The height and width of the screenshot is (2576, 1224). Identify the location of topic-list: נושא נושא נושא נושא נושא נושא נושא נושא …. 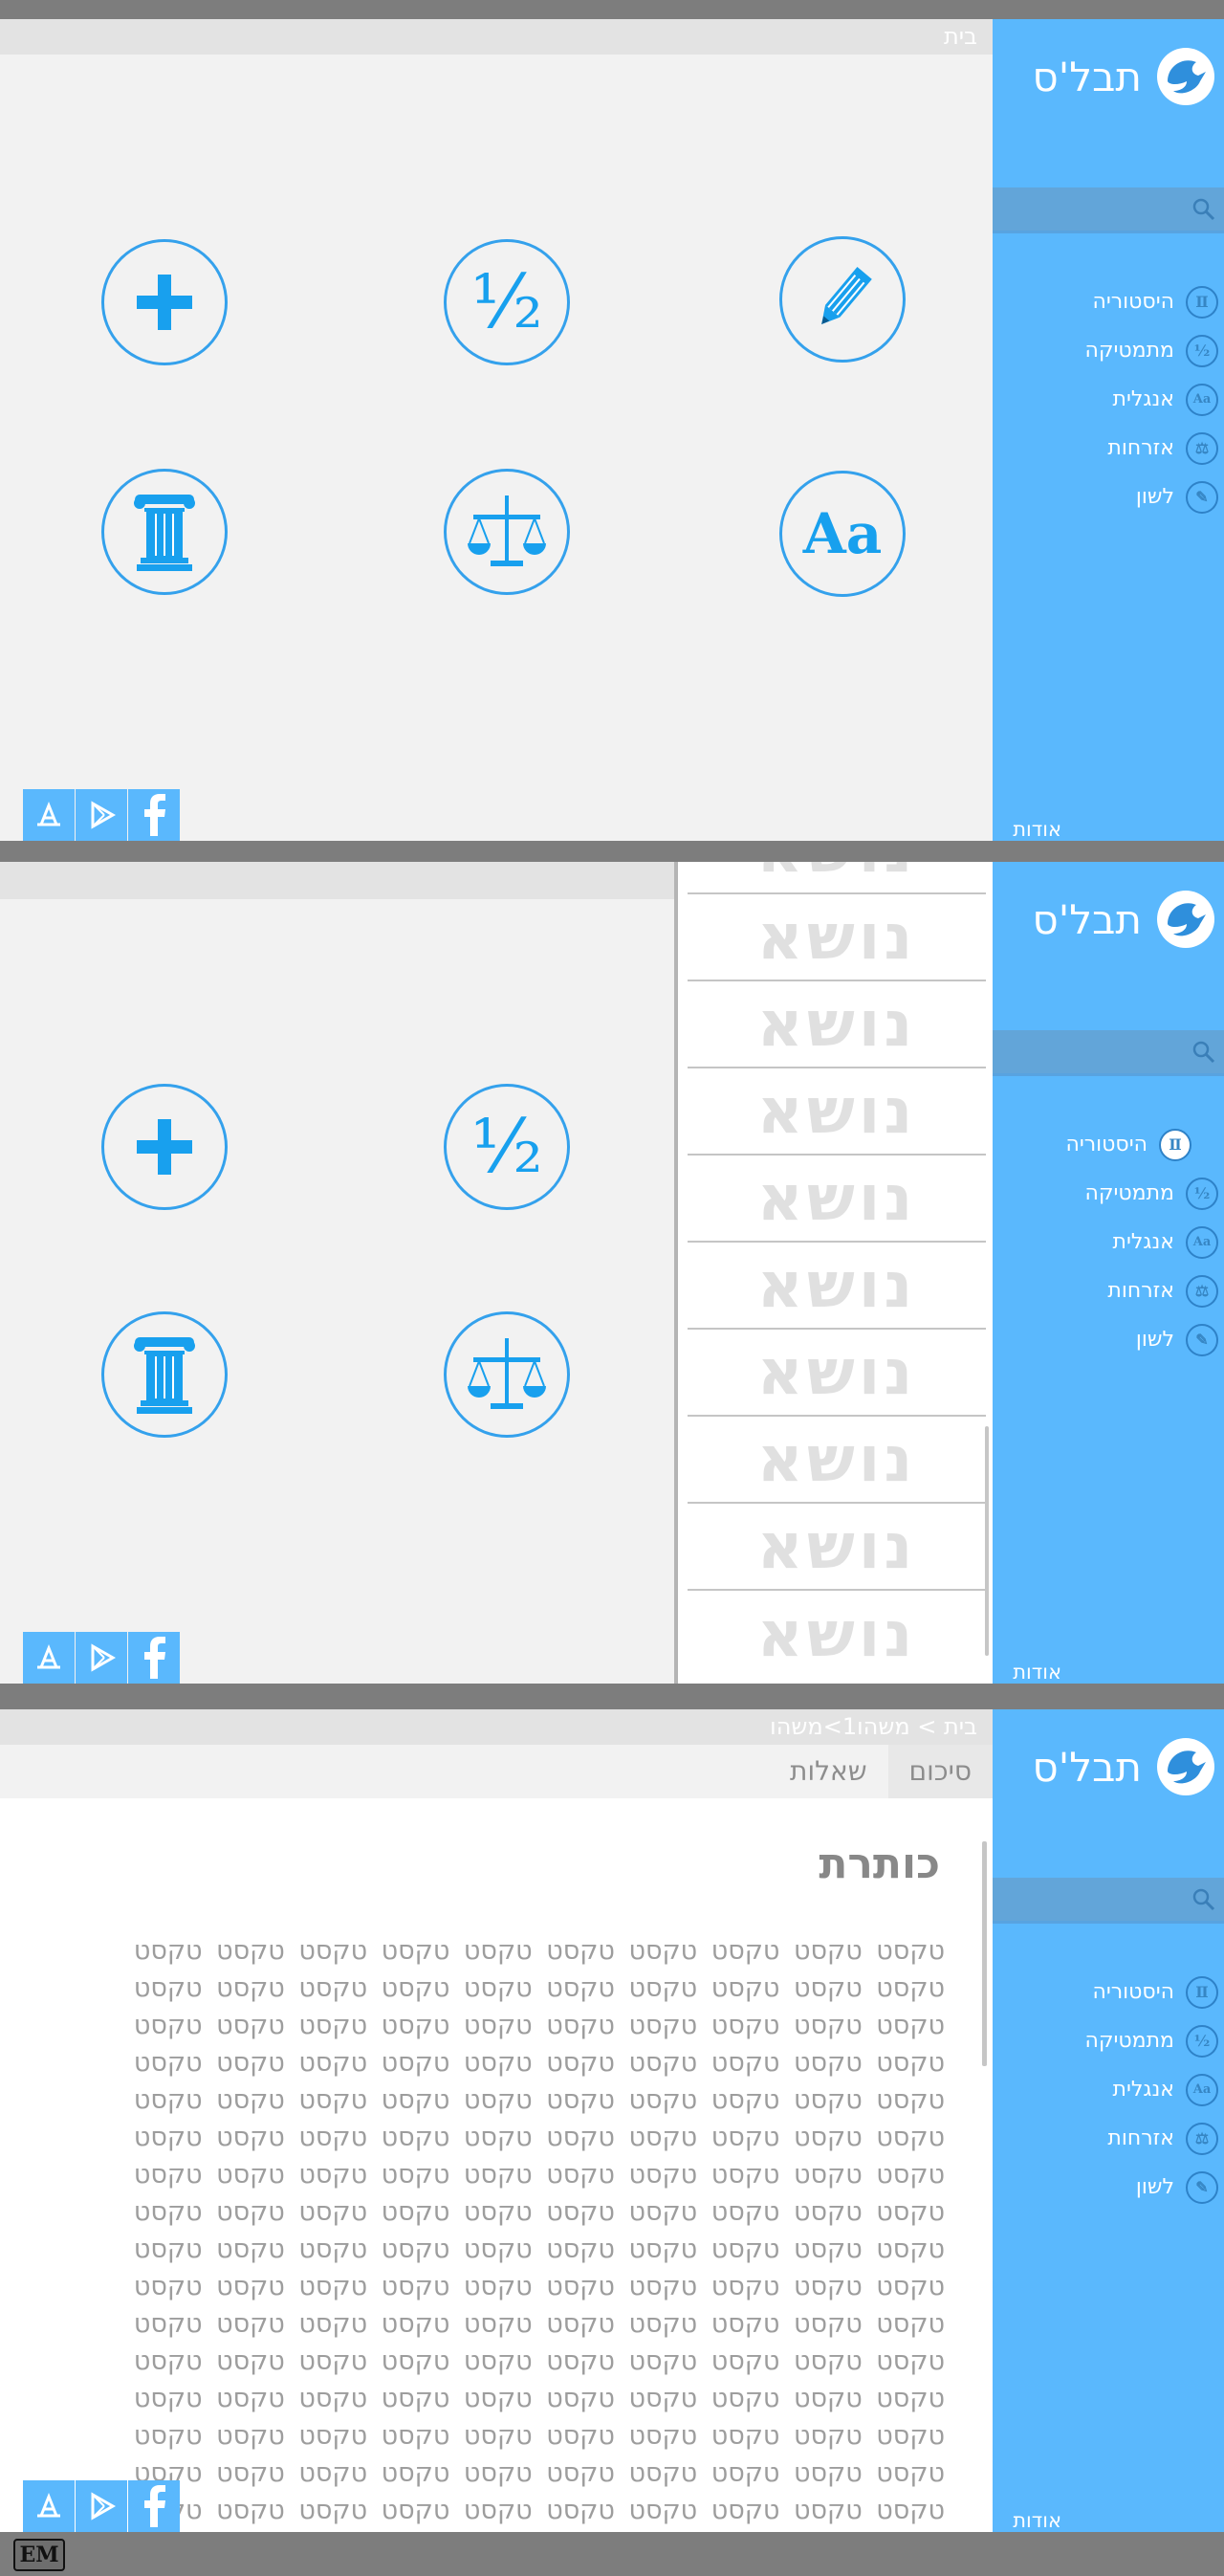
(834, 1273).